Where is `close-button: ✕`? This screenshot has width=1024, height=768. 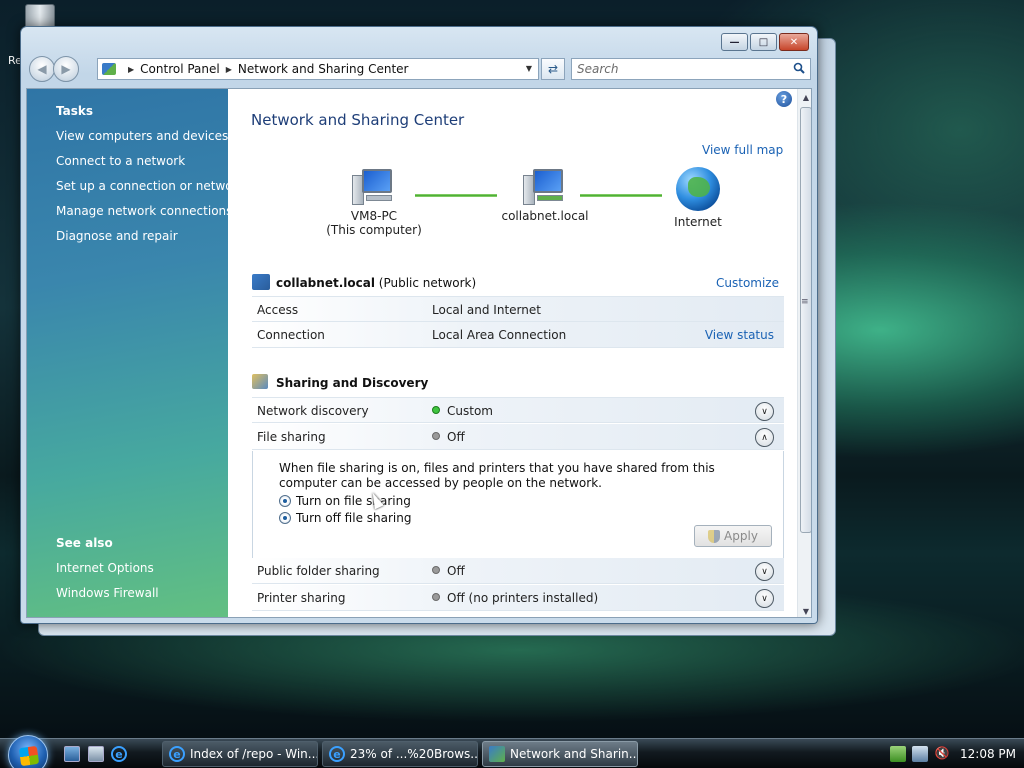 close-button: ✕ is located at coordinates (794, 42).